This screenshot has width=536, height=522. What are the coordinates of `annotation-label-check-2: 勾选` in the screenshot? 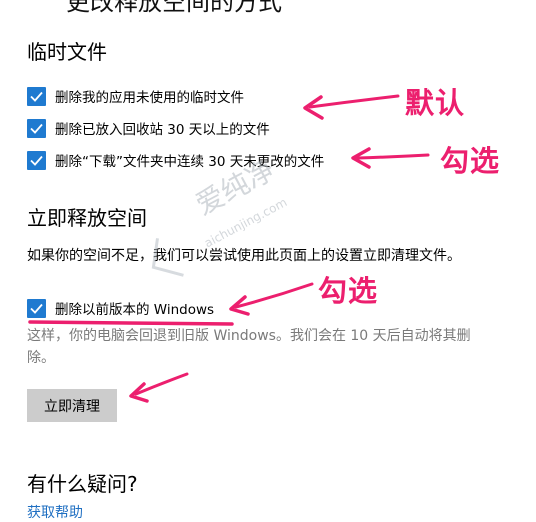 It's located at (348, 291).